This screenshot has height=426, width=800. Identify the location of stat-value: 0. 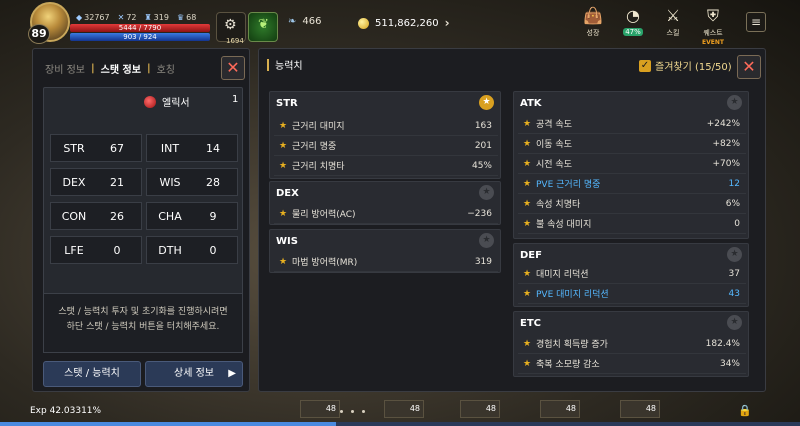
(117, 250).